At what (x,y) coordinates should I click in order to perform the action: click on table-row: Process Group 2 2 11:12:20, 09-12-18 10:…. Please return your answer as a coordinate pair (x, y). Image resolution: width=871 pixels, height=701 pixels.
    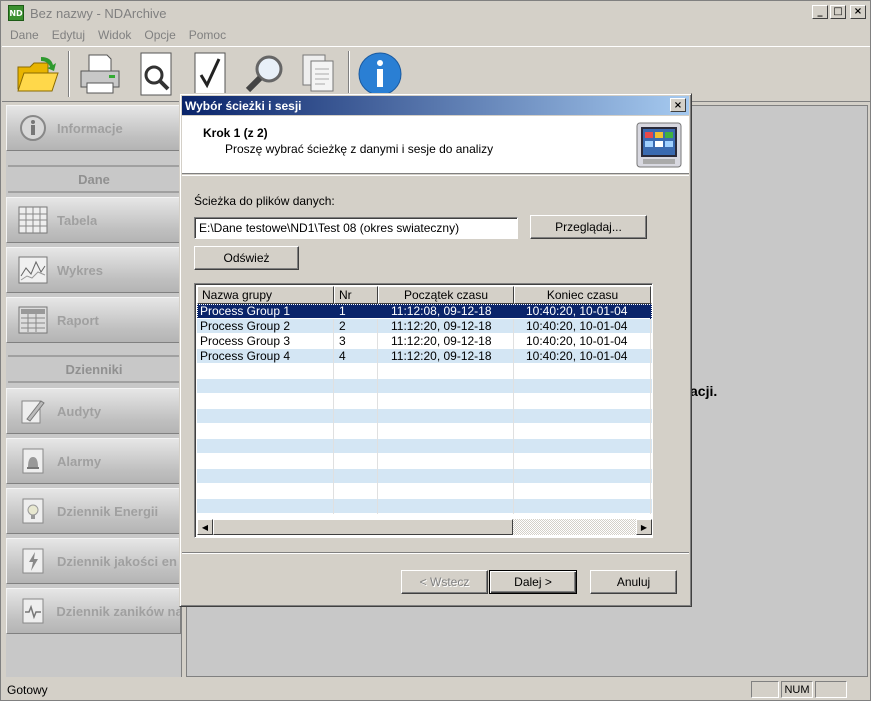
    Looking at the image, I should click on (424, 326).